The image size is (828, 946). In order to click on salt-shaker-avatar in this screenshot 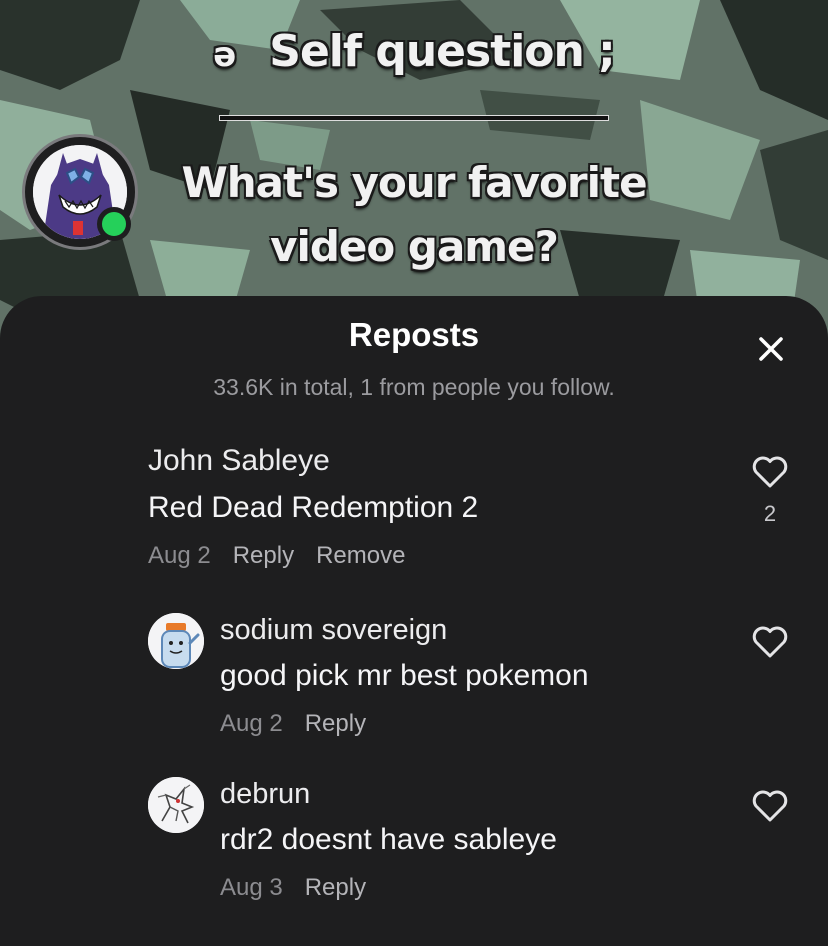, I will do `click(176, 641)`.